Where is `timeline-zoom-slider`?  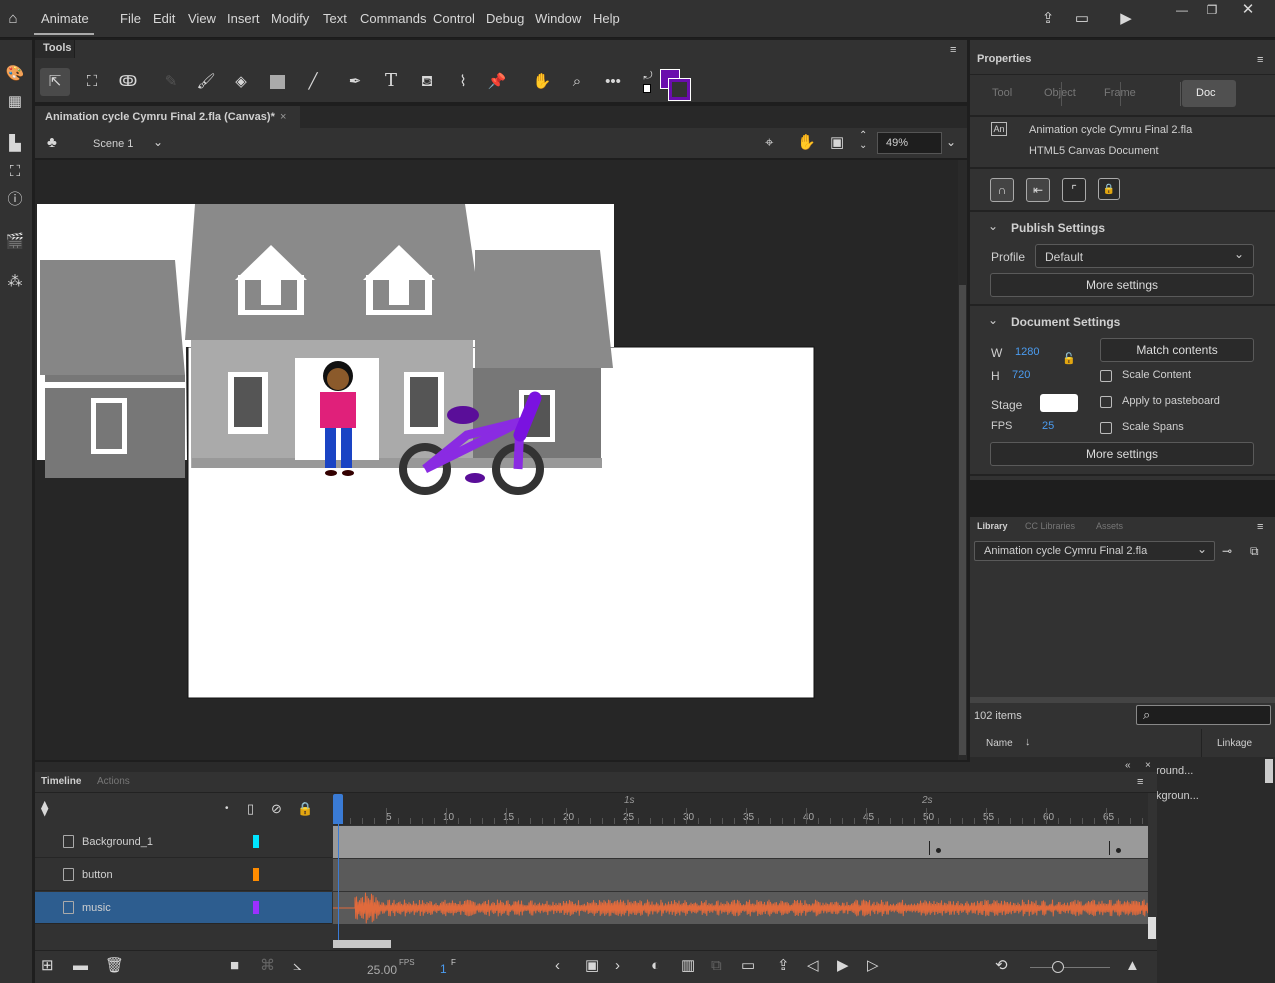
timeline-zoom-slider is located at coordinates (1070, 967).